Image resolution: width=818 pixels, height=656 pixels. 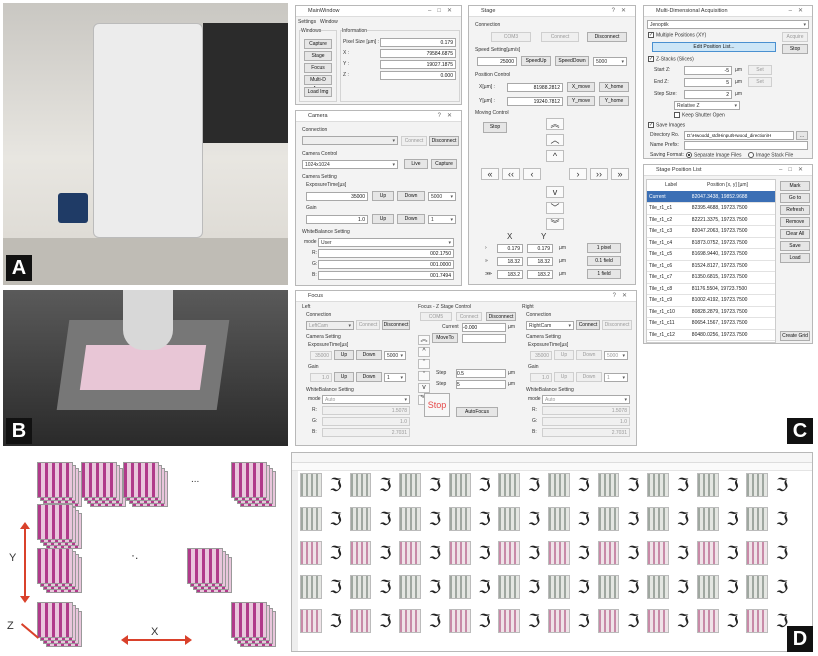 What do you see at coordinates (411, 196) in the screenshot?
I see `exposure-down-button: Down` at bounding box center [411, 196].